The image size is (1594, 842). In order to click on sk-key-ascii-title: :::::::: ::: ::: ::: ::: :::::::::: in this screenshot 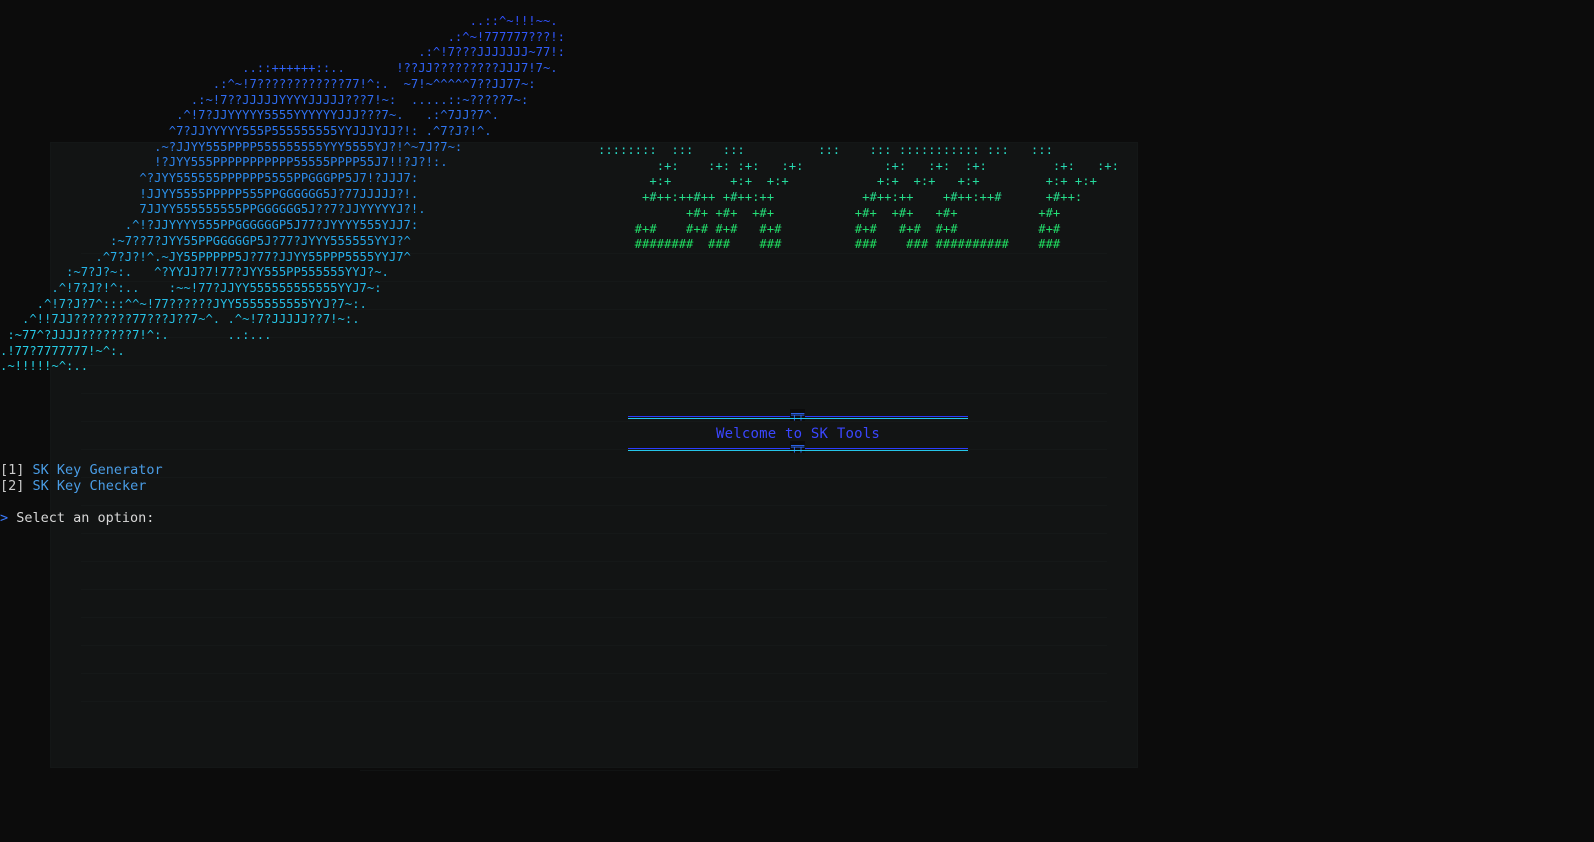, I will do `click(858, 197)`.